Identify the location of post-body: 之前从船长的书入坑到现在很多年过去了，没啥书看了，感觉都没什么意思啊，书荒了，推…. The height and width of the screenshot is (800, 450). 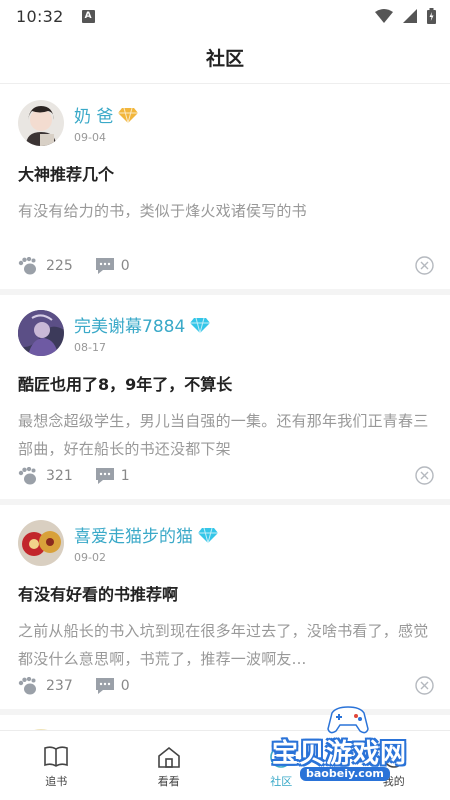
(225, 645).